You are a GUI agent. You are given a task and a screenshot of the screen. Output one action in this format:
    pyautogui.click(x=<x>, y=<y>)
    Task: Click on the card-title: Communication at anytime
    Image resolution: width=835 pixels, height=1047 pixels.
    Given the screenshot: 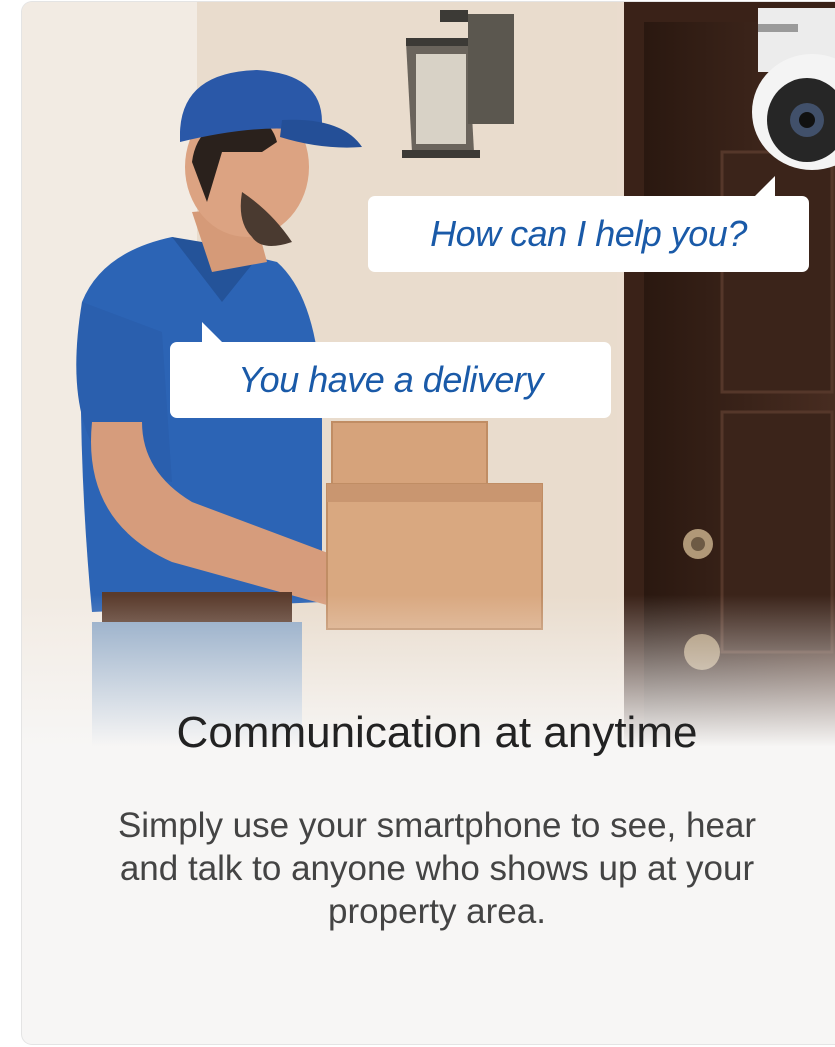 What is the action you would take?
    pyautogui.click(x=437, y=732)
    